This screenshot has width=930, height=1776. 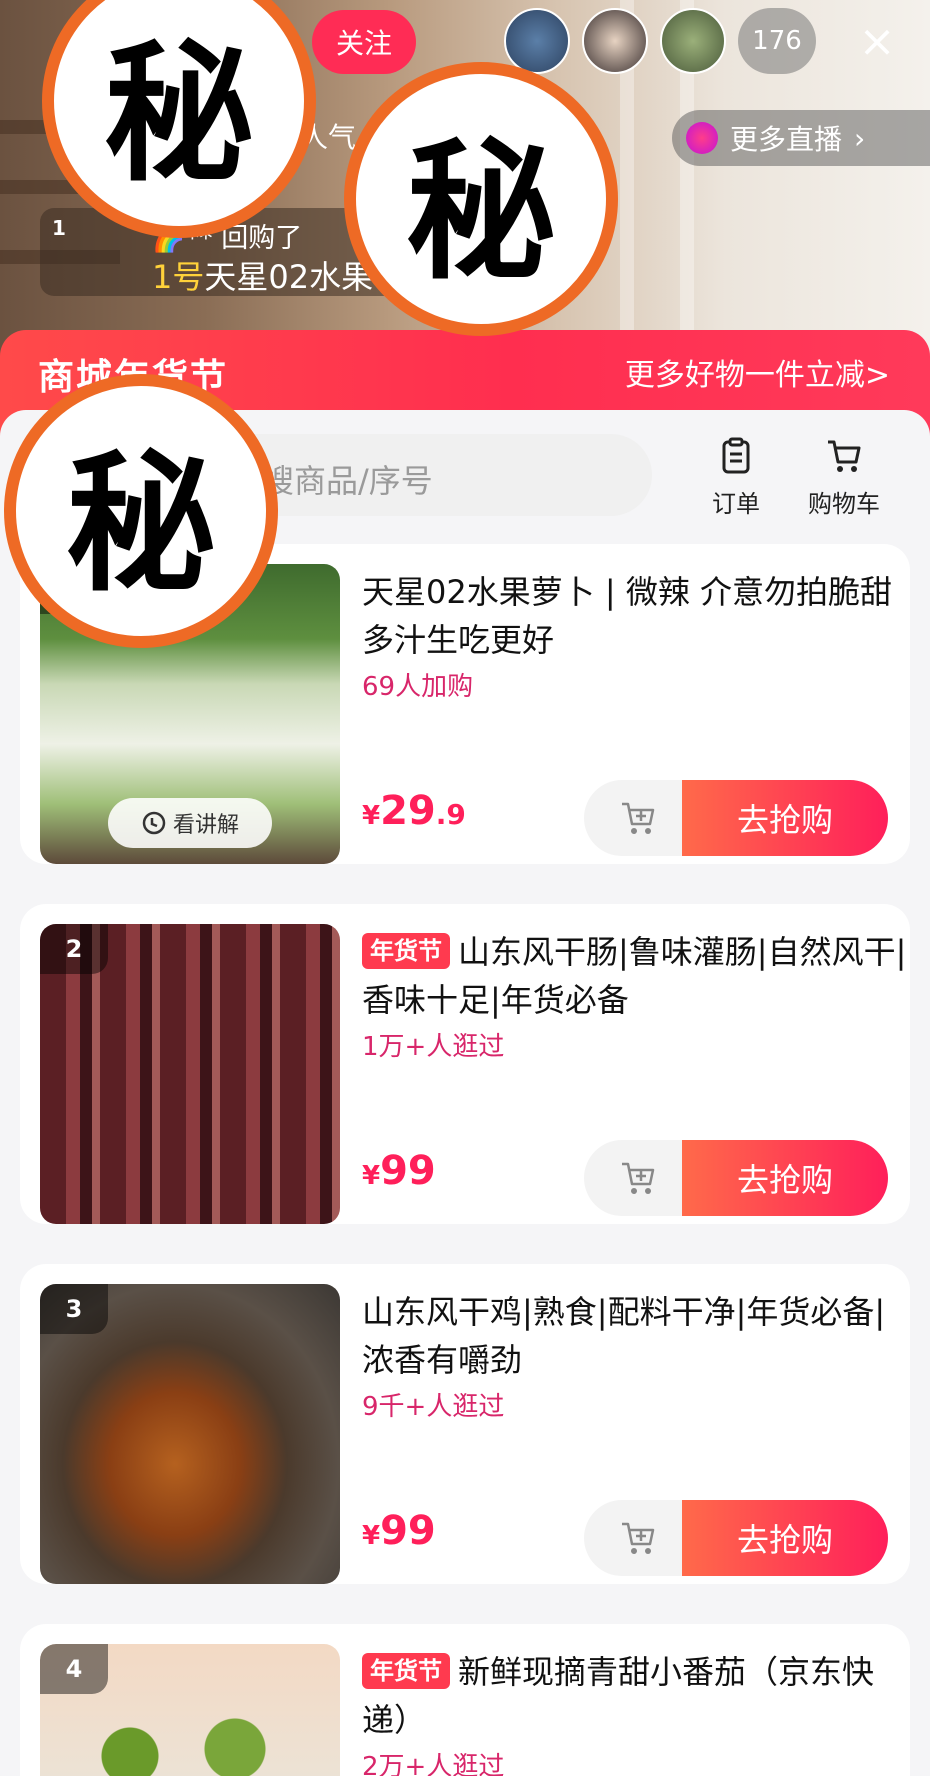 I want to click on more-live-label: 更多直播, so click(x=786, y=139).